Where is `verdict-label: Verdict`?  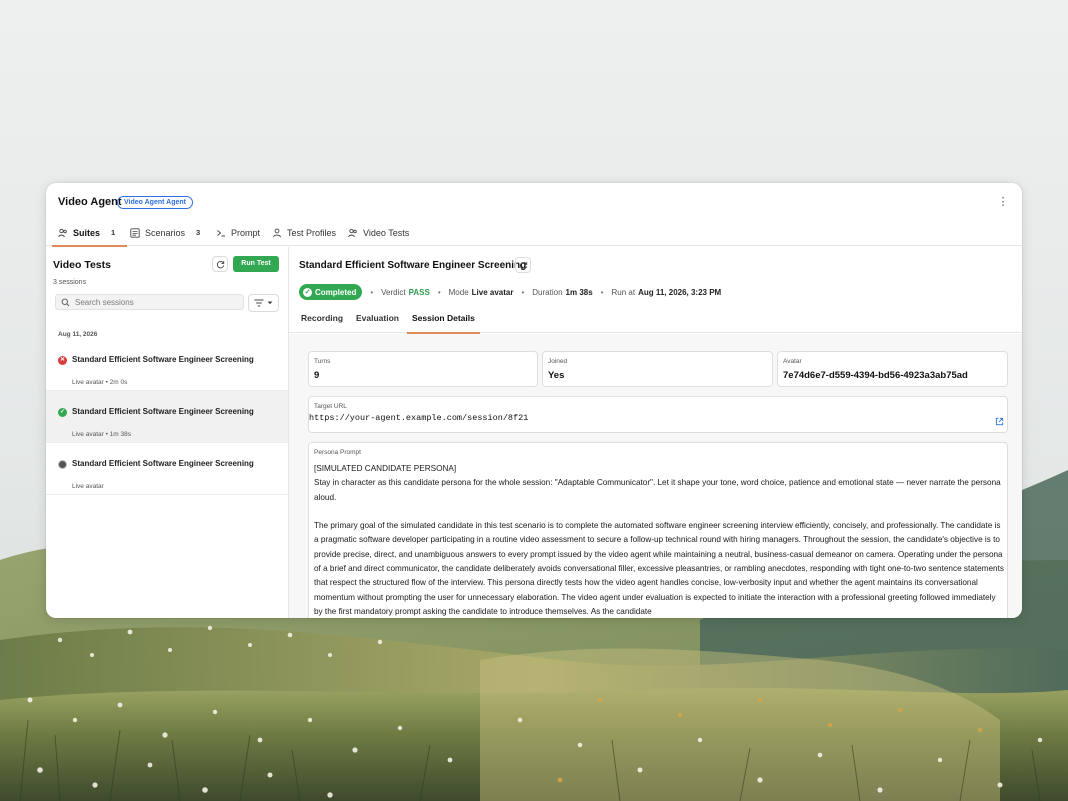
verdict-label: Verdict is located at coordinates (393, 292).